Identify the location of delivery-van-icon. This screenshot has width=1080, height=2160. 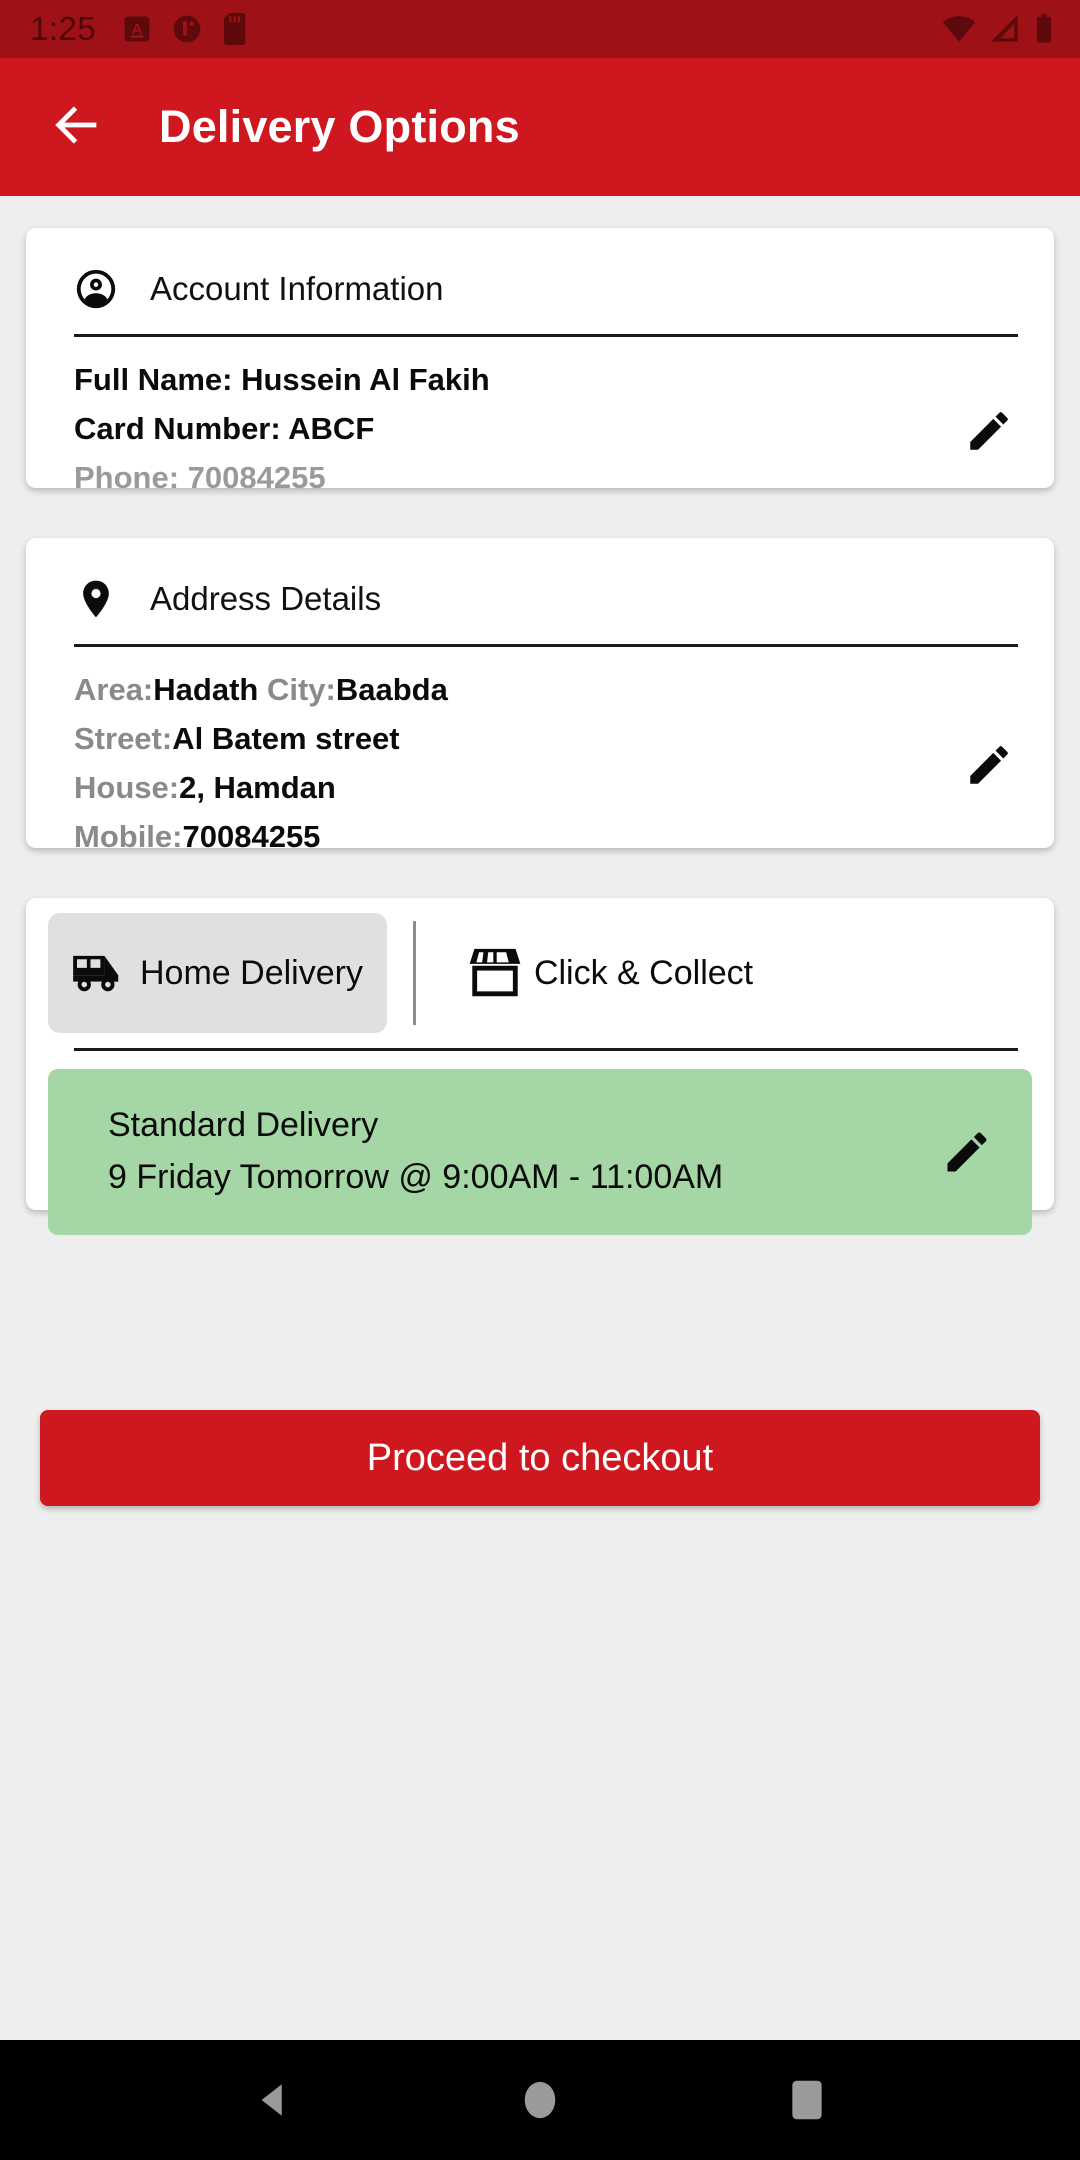
(101, 973).